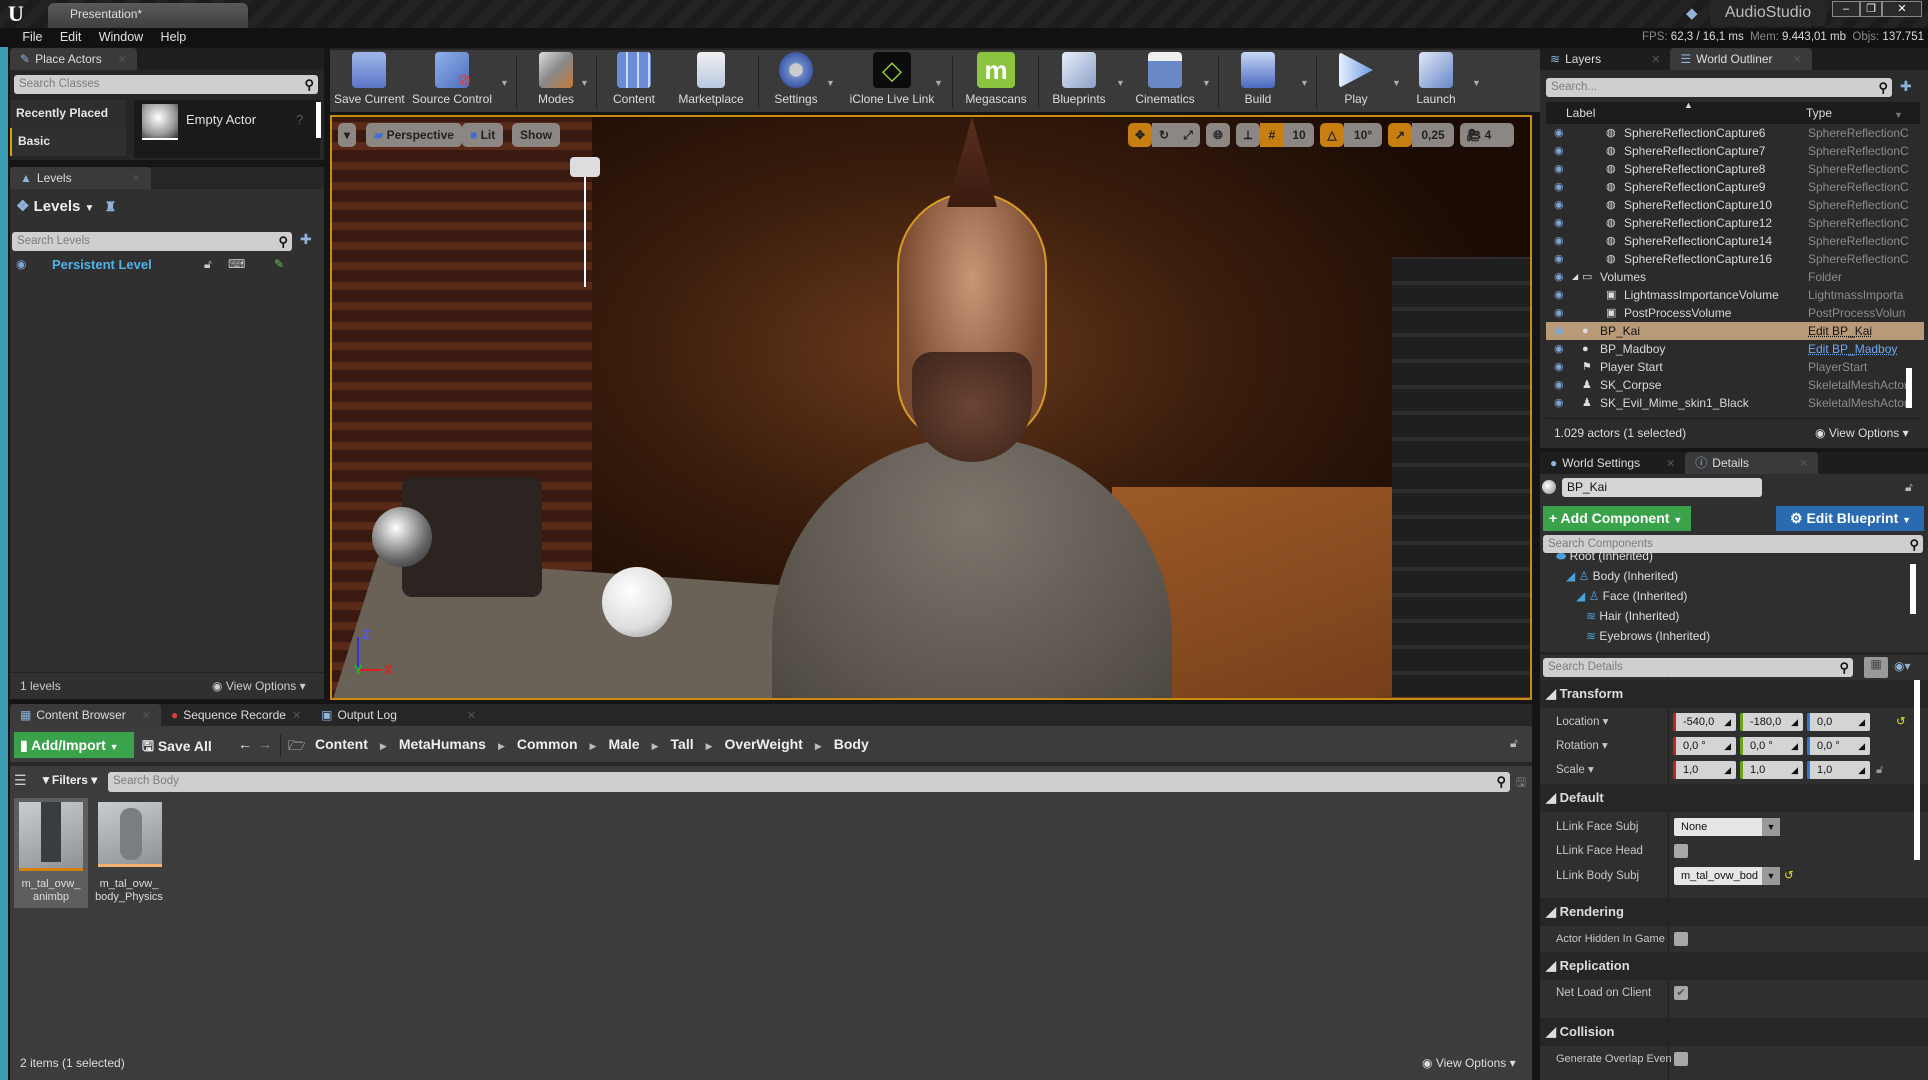  I want to click on search-classes-input: Search Classes ⚲, so click(166, 84).